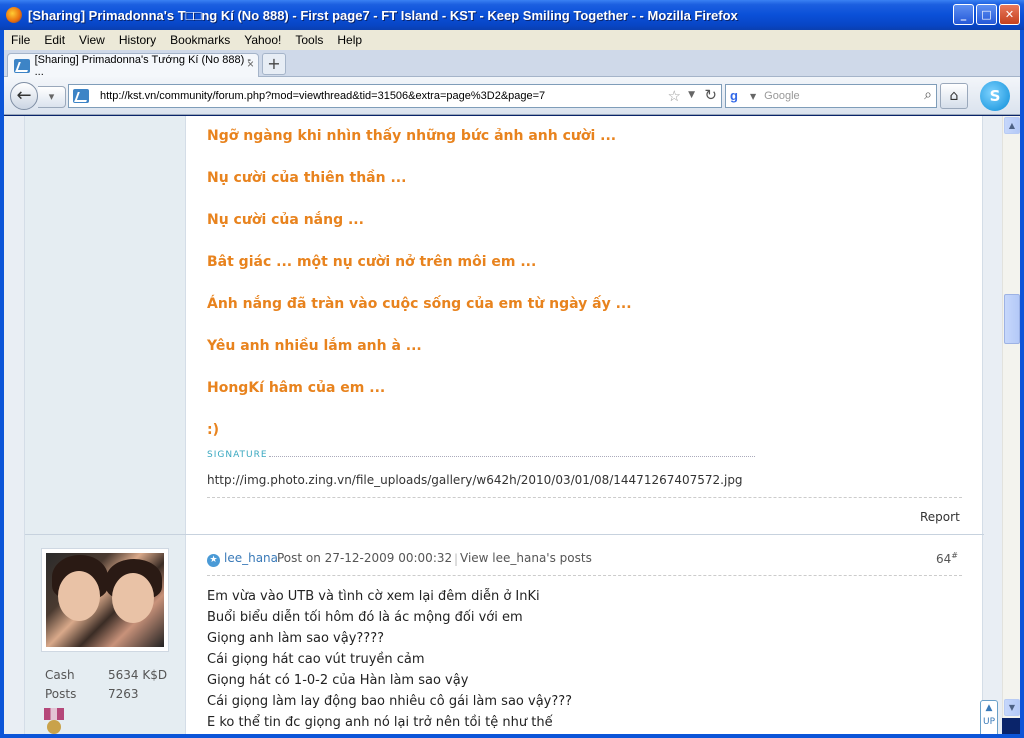 The image size is (1024, 738). What do you see at coordinates (940, 517) in the screenshot?
I see `report-link: Report` at bounding box center [940, 517].